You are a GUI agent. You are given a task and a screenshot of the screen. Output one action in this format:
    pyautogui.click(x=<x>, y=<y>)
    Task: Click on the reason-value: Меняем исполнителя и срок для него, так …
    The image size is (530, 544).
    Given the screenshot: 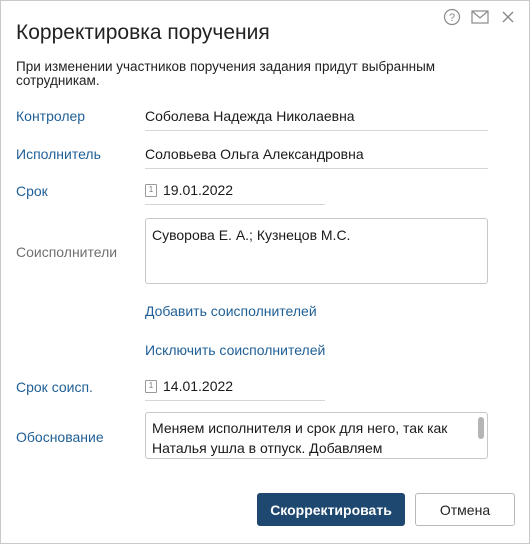 What is the action you would take?
    pyautogui.click(x=300, y=438)
    